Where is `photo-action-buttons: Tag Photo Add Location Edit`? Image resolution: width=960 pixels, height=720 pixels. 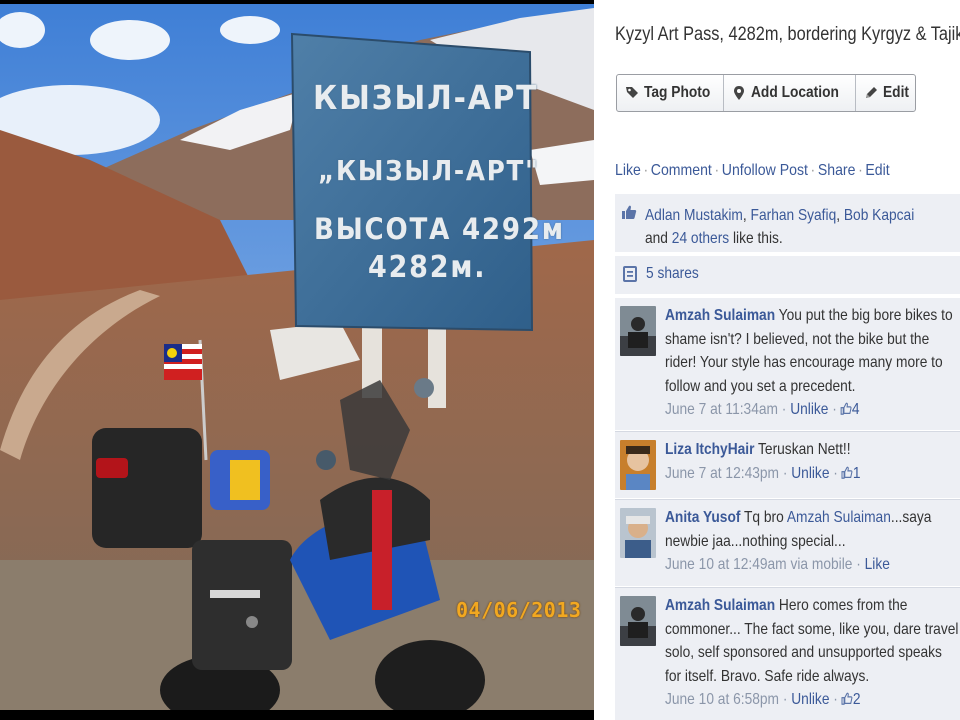
photo-action-buttons: Tag Photo Add Location Edit is located at coordinates (766, 93).